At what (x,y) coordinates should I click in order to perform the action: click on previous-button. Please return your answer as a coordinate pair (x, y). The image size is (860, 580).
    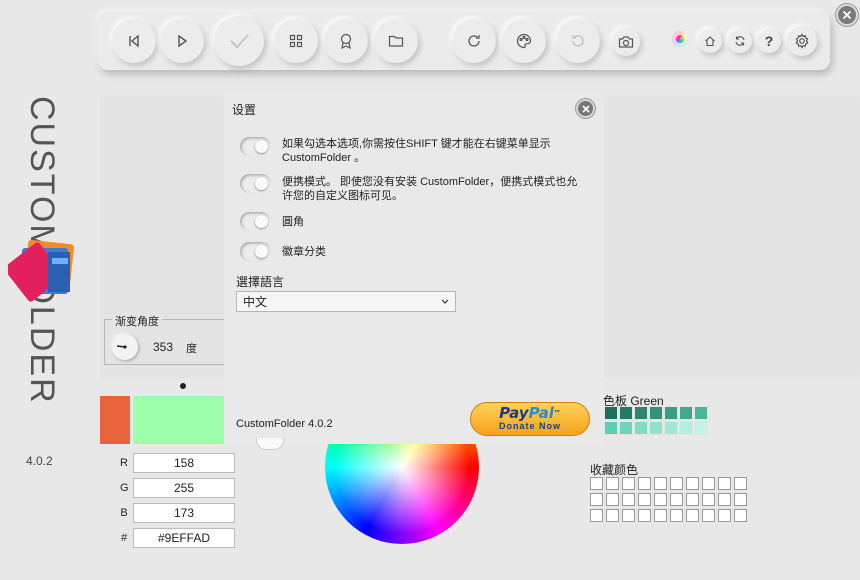
    Looking at the image, I should click on (134, 41).